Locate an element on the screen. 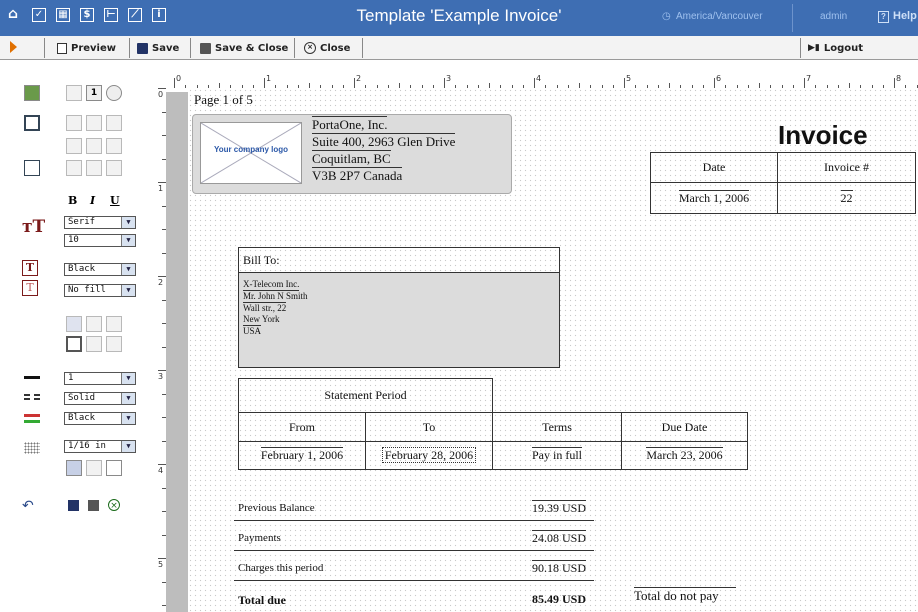 The width and height of the screenshot is (918, 612). image-insert-icon is located at coordinates (32, 93).